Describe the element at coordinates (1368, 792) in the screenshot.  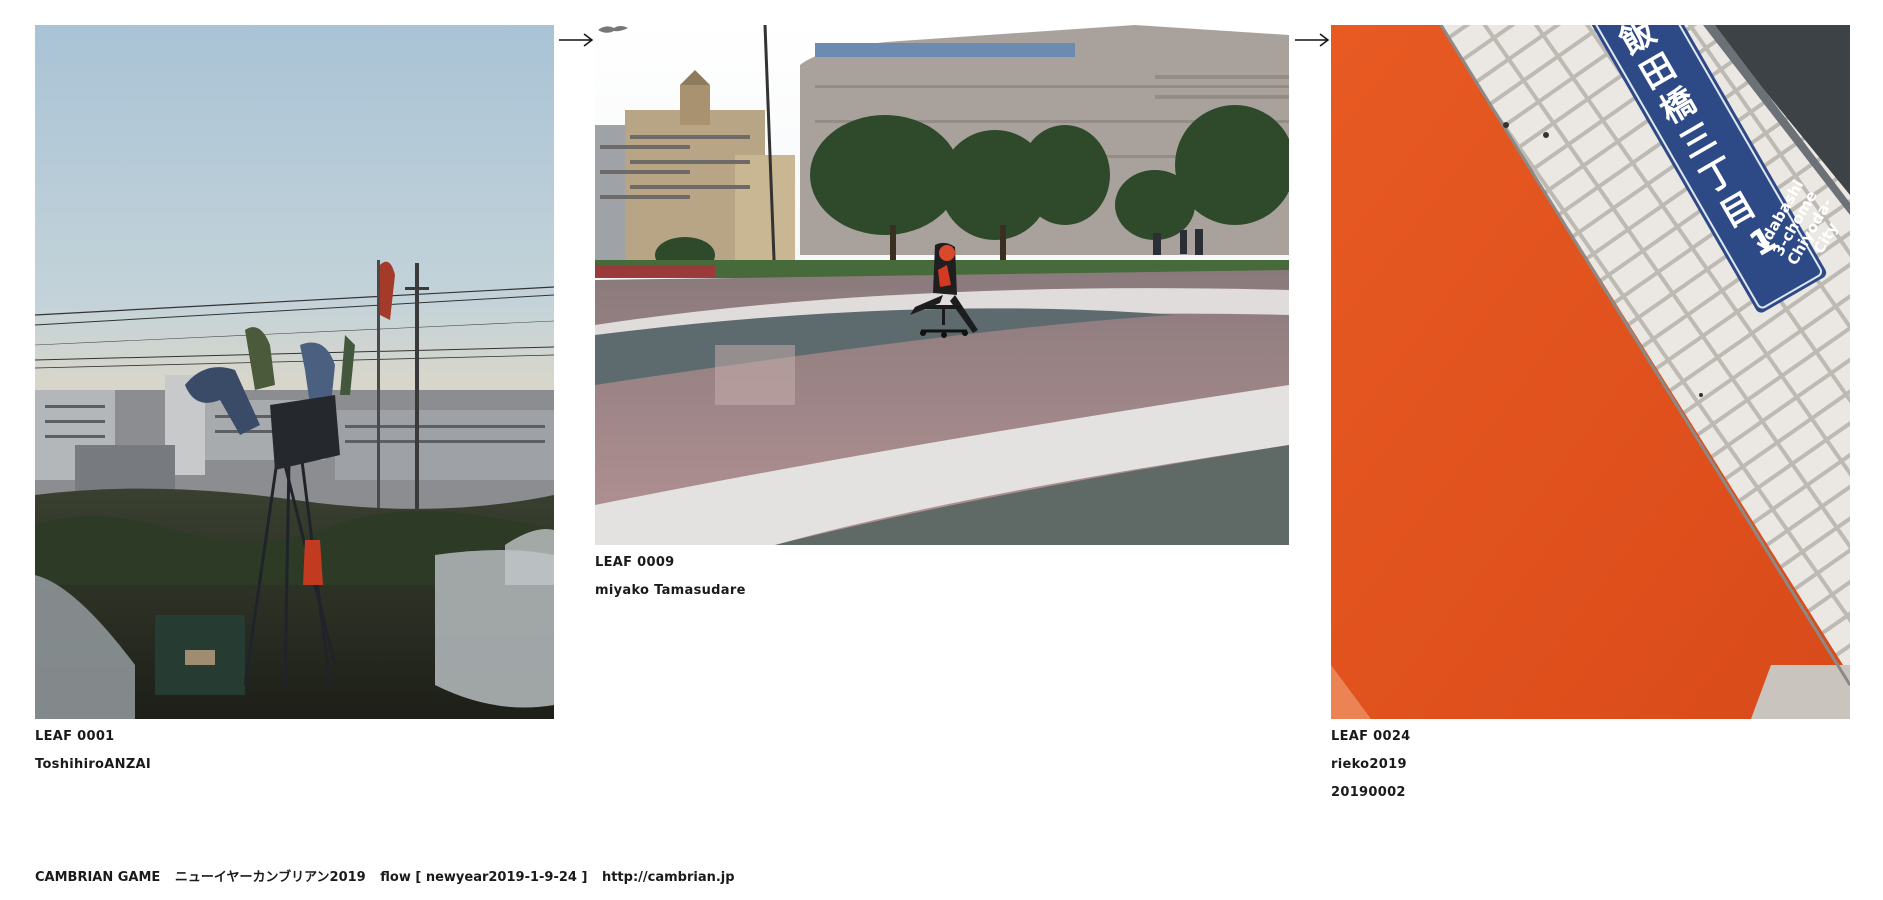
I see `leaf-code: 20190002` at that location.